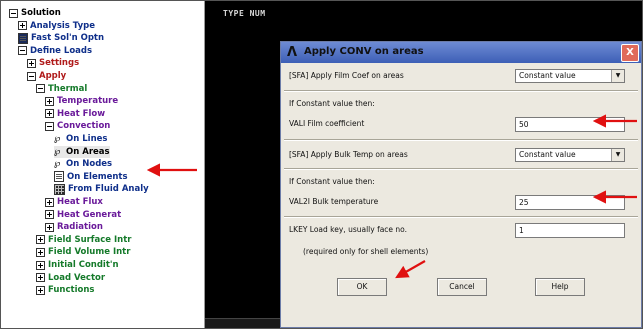  Describe the element at coordinates (23, 38) in the screenshot. I see `document-icon` at that location.